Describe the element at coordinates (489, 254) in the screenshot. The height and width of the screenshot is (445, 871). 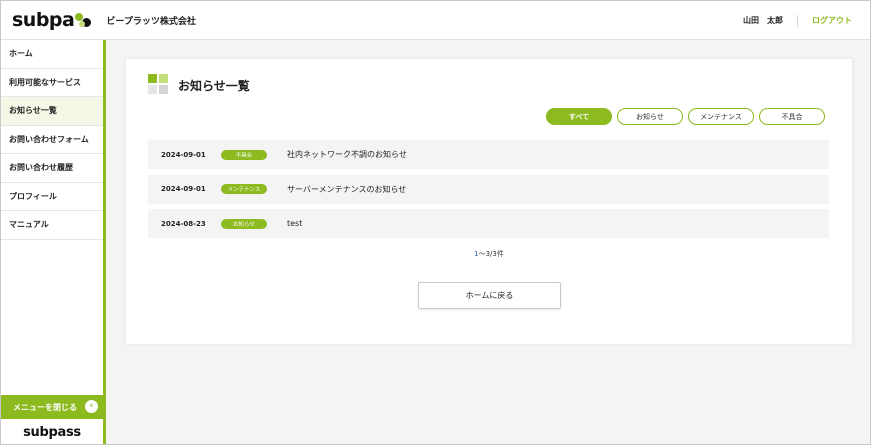
I see `pagination-summary: 1～3/3件` at that location.